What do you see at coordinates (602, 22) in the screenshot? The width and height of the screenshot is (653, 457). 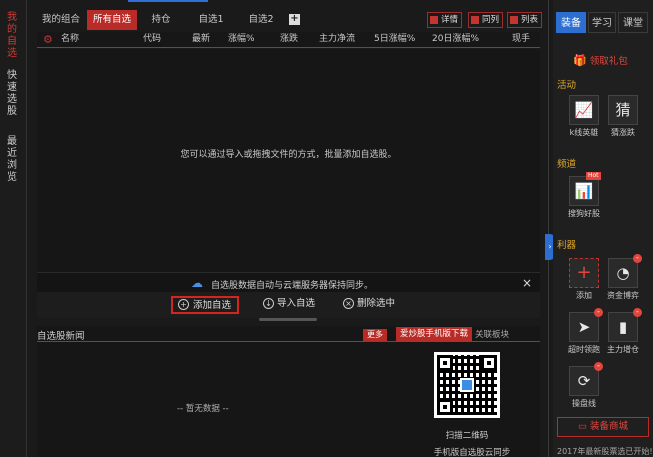 I see `tab-learning: 学习` at bounding box center [602, 22].